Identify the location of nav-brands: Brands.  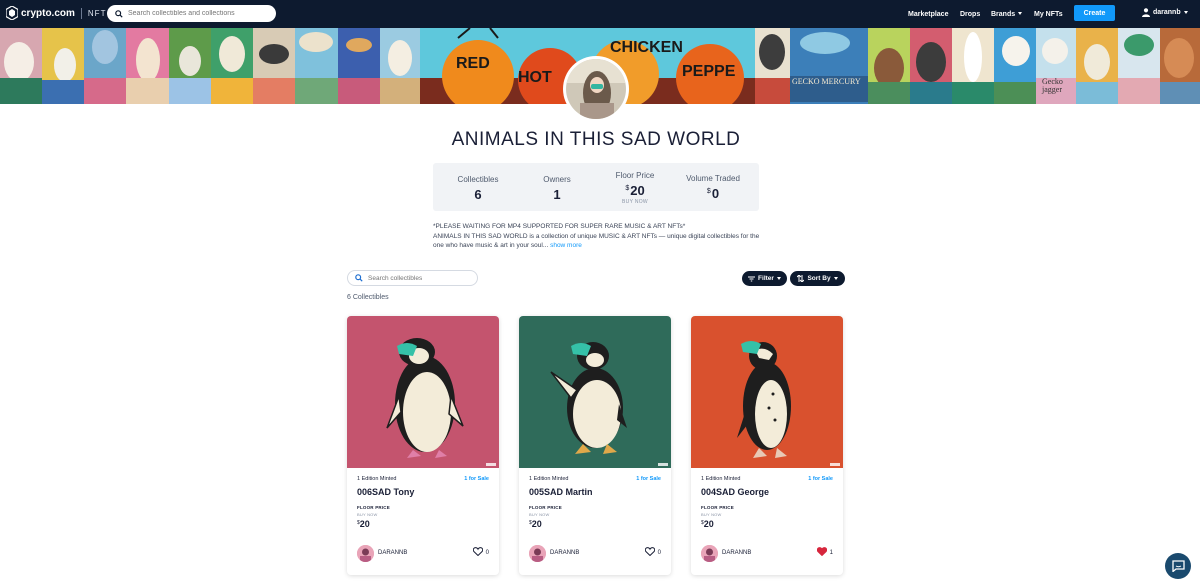
(1007, 14).